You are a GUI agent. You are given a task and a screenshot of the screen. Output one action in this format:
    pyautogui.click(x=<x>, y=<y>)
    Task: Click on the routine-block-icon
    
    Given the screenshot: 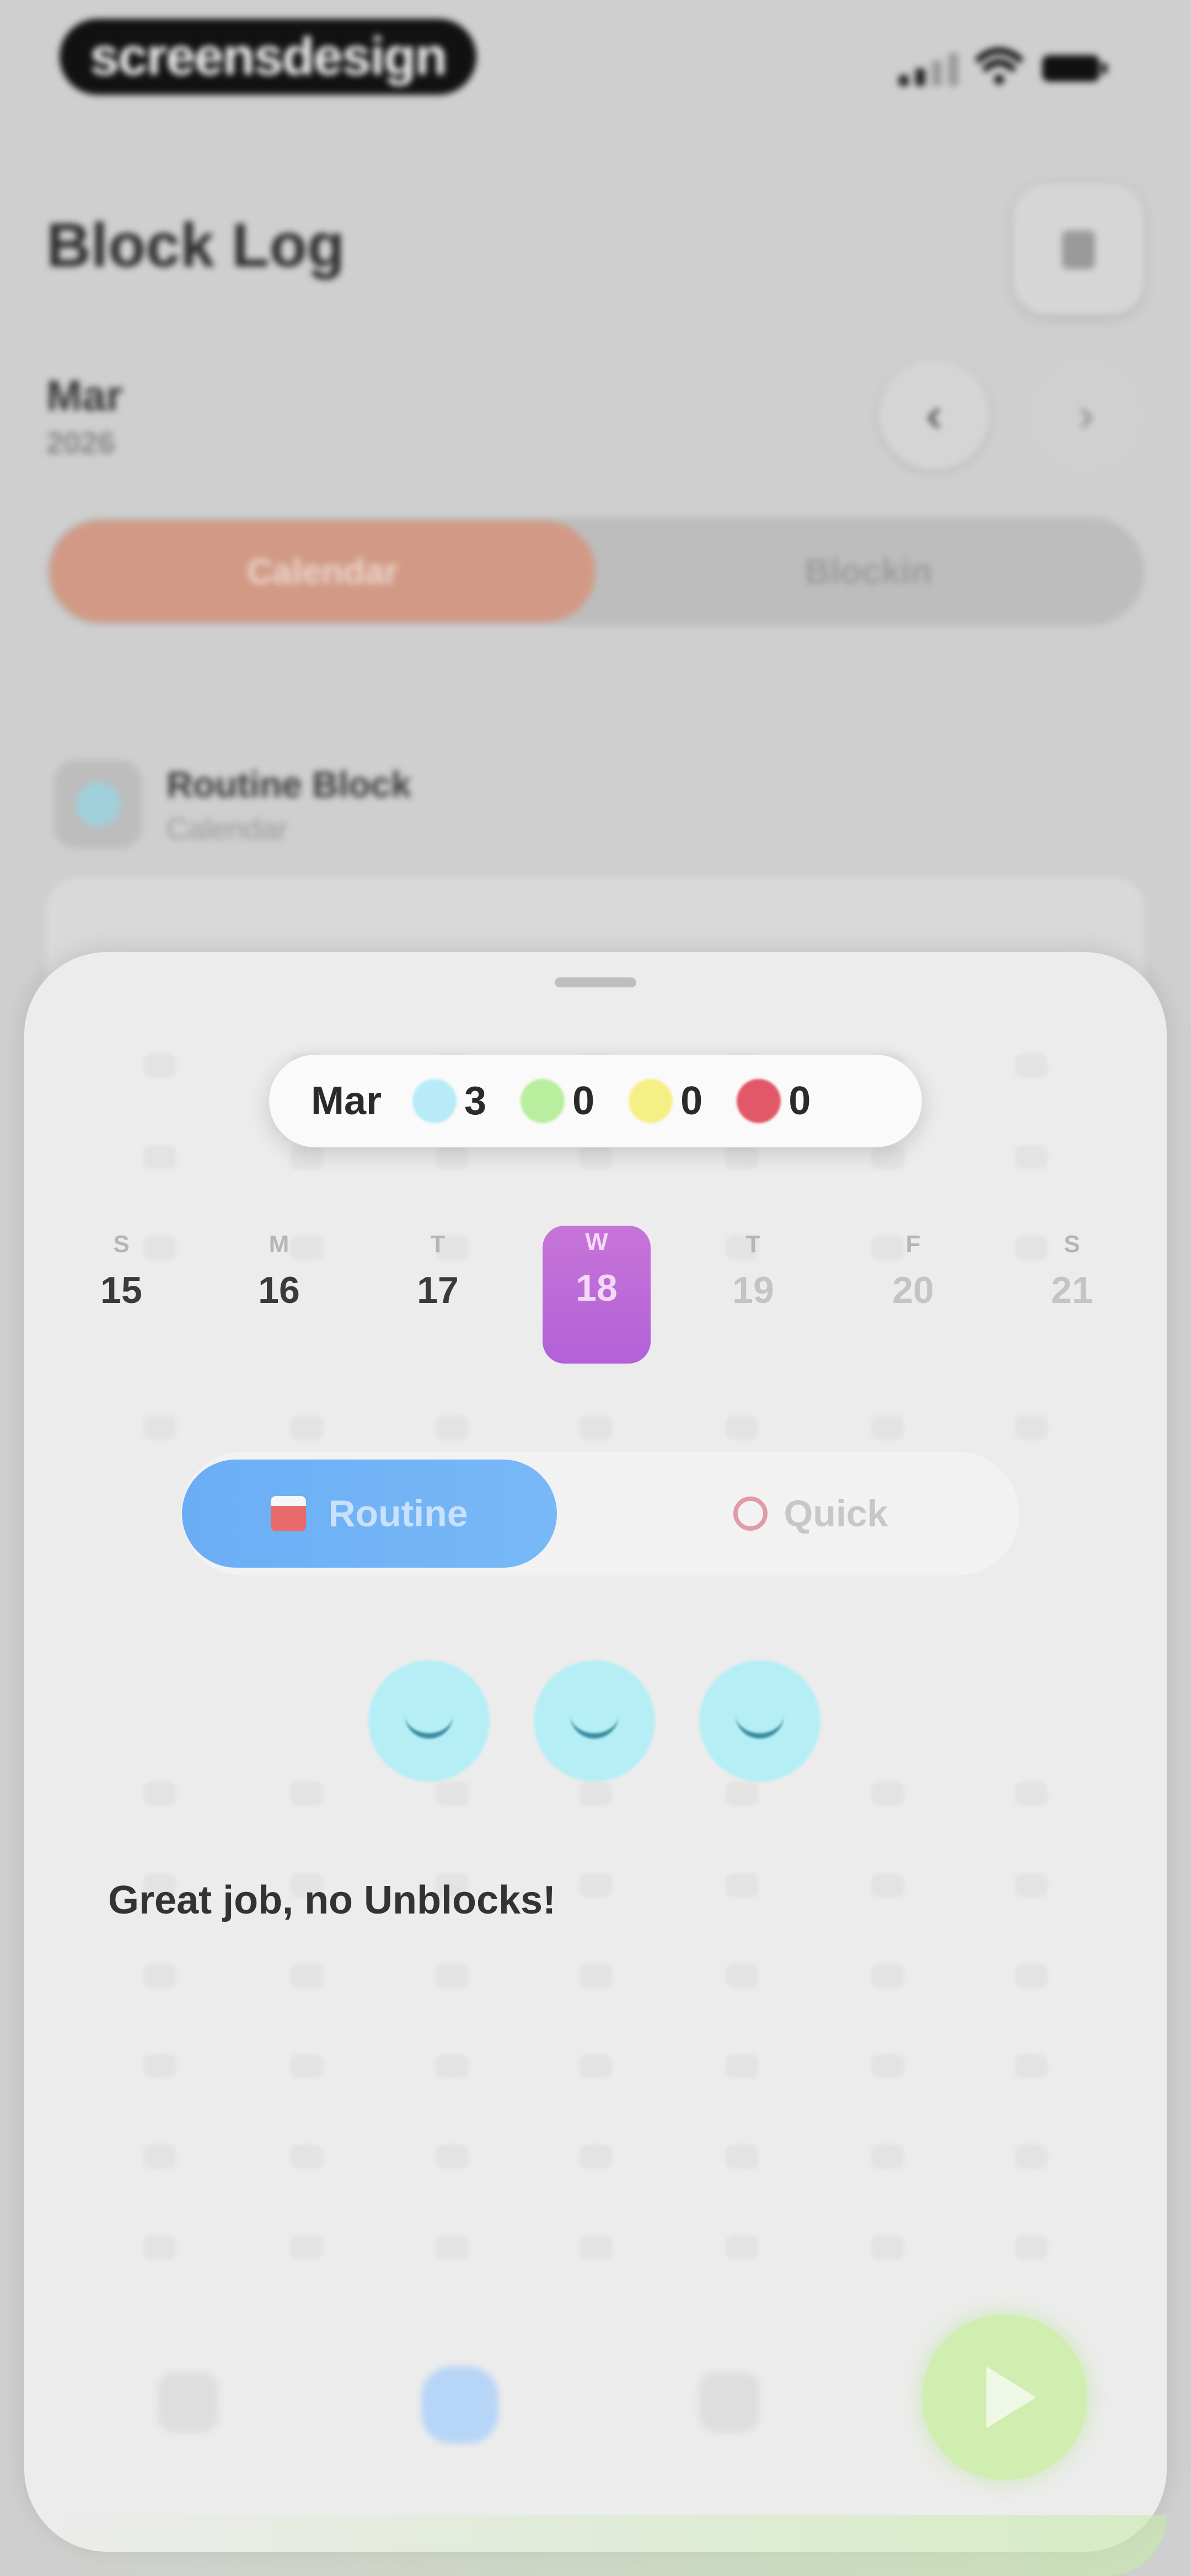 What is the action you would take?
    pyautogui.click(x=98, y=804)
    